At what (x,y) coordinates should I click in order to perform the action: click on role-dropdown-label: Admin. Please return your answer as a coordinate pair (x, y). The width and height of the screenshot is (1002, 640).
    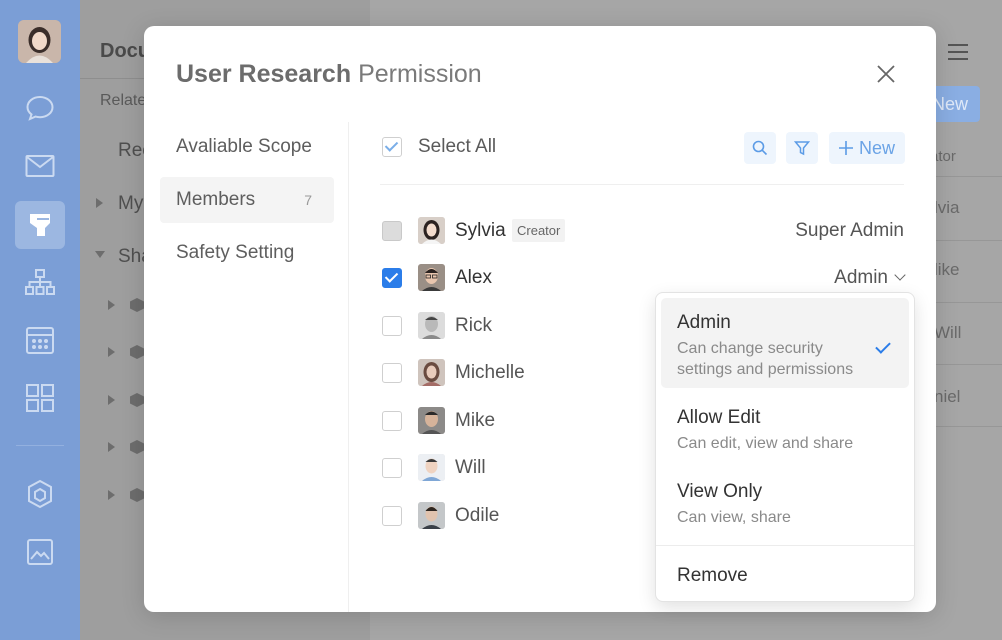
    Looking at the image, I should click on (861, 277).